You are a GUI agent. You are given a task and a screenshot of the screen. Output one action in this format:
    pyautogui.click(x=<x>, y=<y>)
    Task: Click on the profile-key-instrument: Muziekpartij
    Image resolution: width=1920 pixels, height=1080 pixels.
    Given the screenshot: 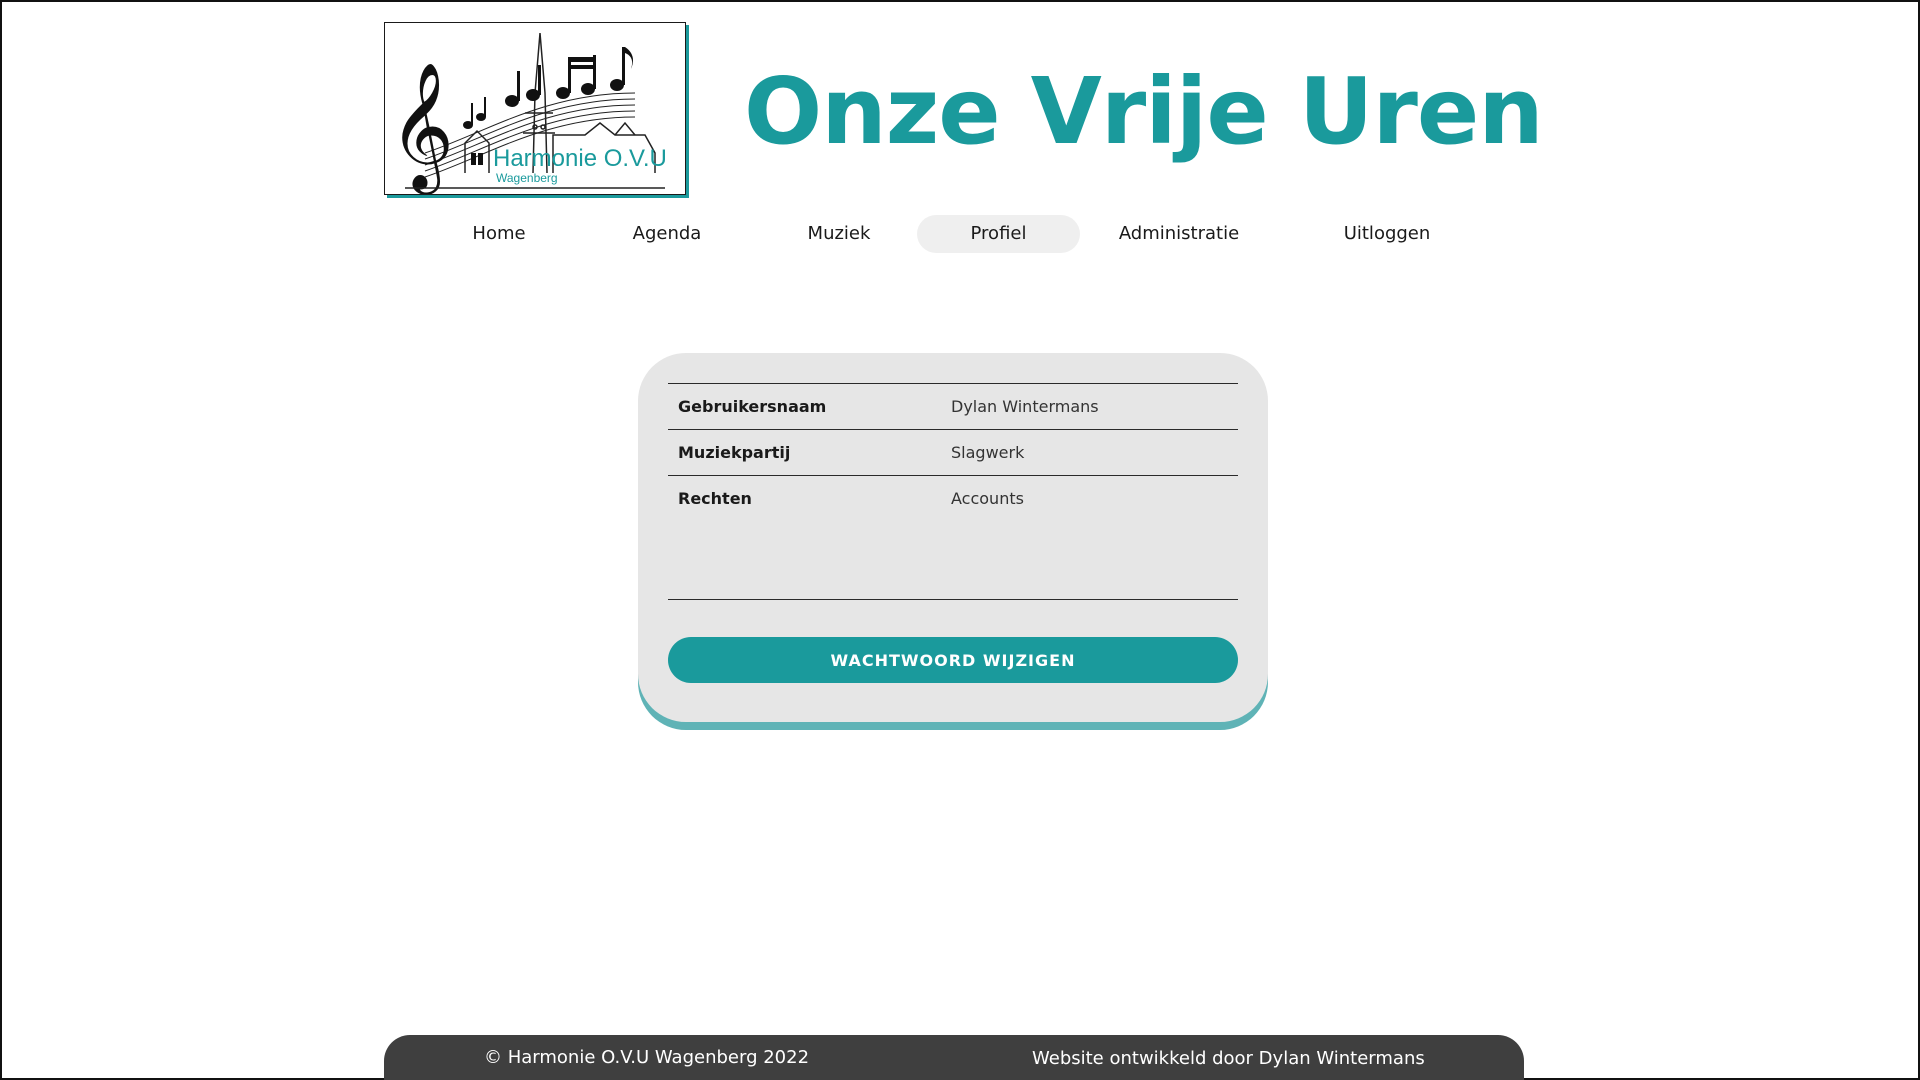 What is the action you would take?
    pyautogui.click(x=734, y=452)
    